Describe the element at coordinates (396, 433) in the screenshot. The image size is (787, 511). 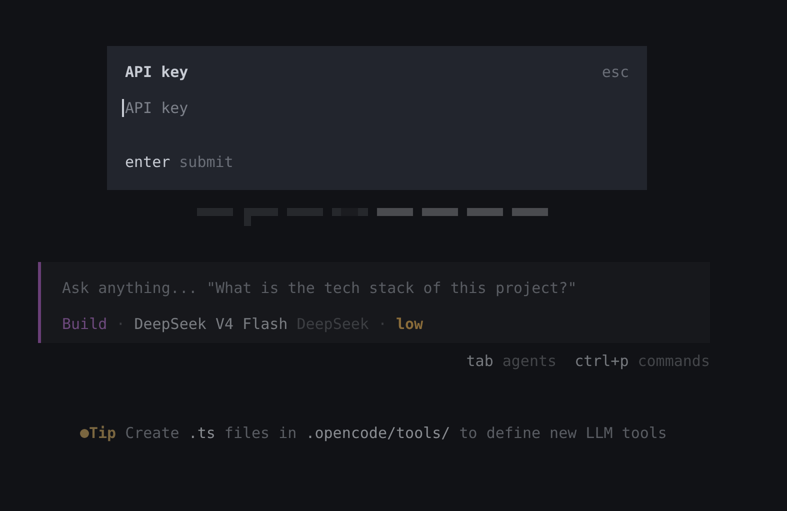
I see `tip-text: Create .ts files in .opencode/tools/ to define new LLM tools` at that location.